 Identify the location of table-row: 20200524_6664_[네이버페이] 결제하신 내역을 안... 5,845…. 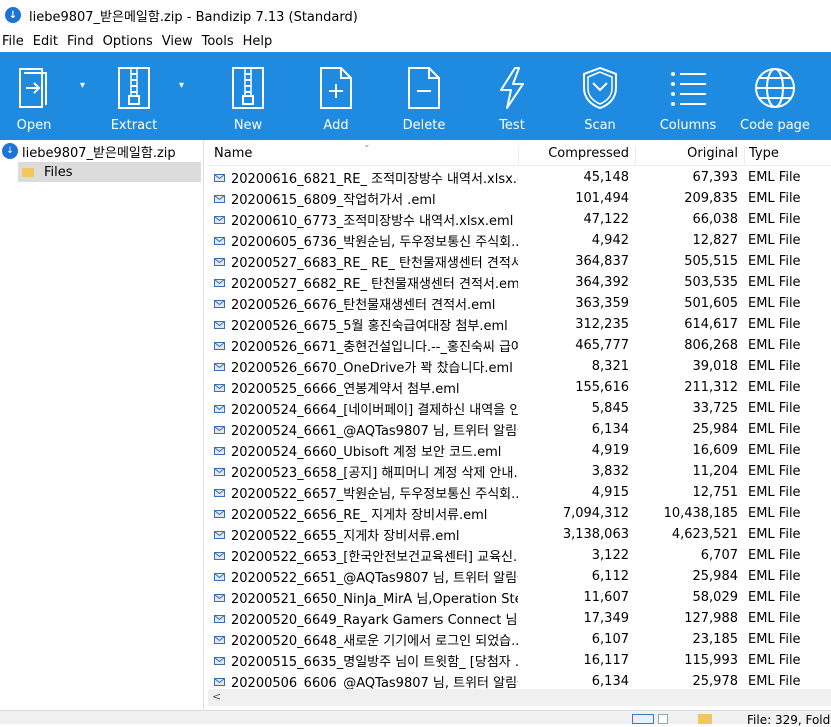
(519, 408).